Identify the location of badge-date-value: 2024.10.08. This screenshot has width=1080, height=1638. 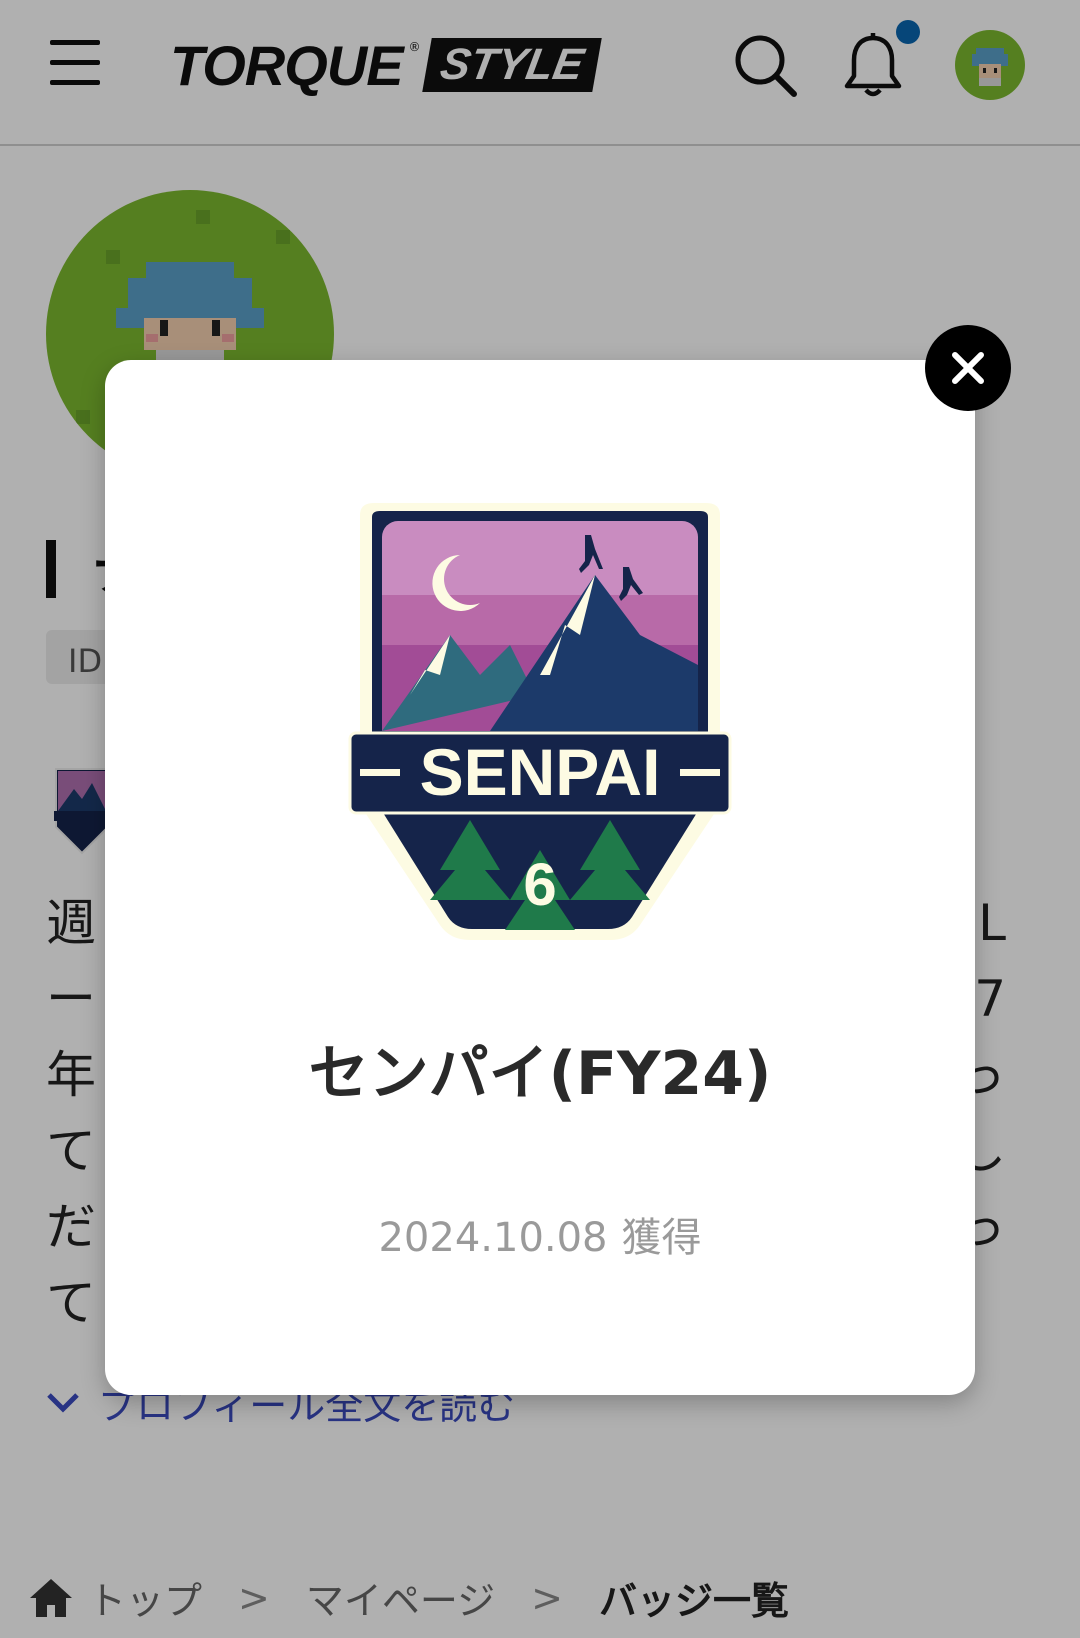
(493, 1238).